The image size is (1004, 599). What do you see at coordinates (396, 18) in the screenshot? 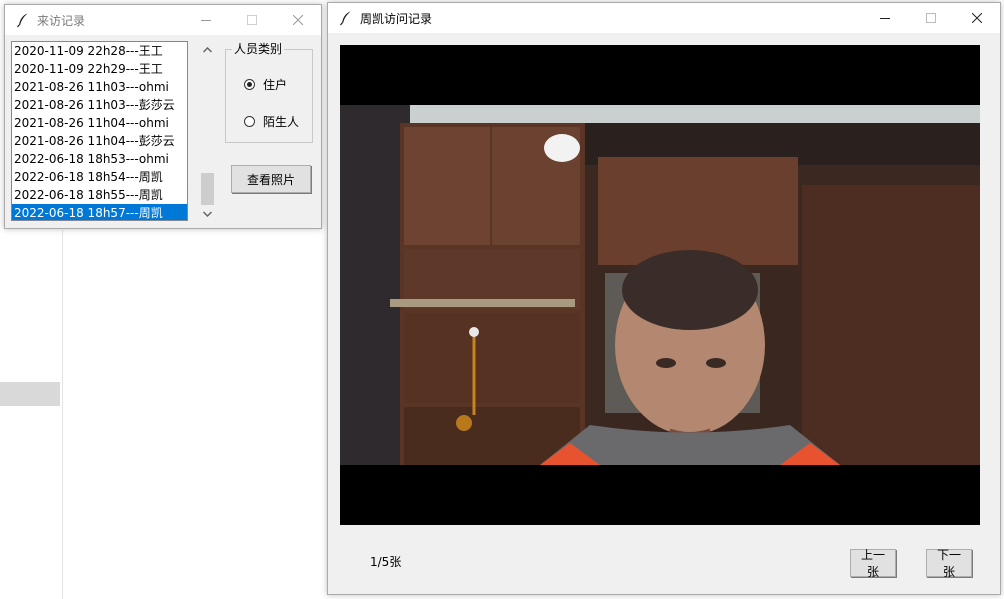
I see `window-title: 周凯访问记录` at bounding box center [396, 18].